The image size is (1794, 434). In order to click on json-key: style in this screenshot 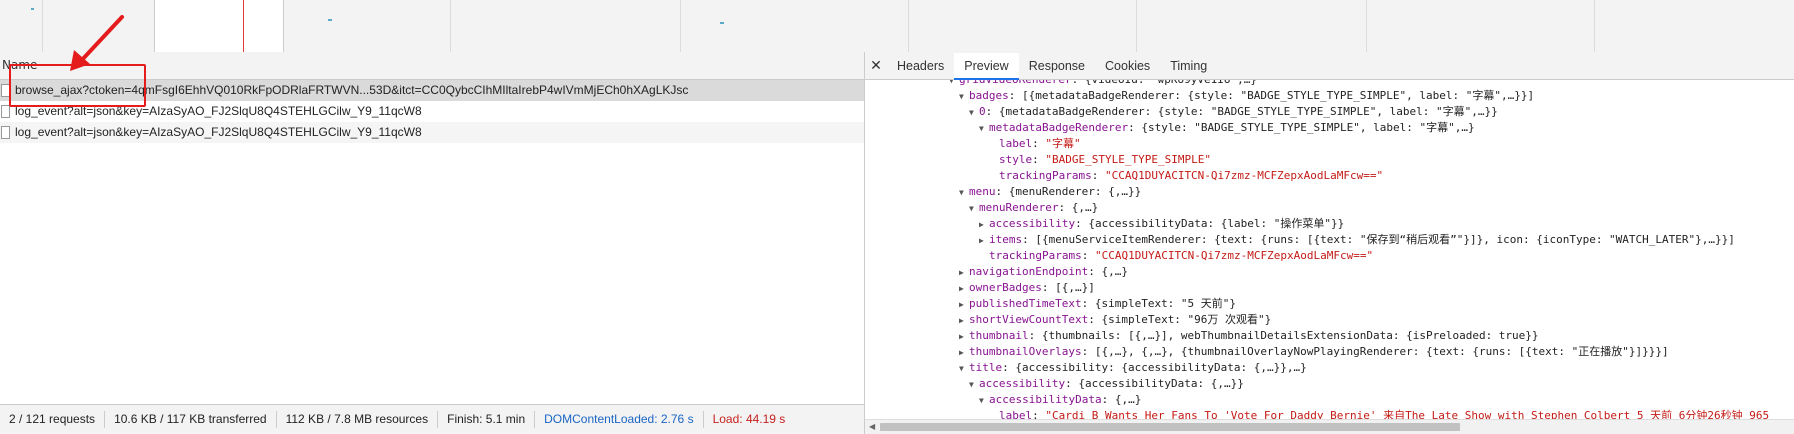, I will do `click(1016, 159)`.